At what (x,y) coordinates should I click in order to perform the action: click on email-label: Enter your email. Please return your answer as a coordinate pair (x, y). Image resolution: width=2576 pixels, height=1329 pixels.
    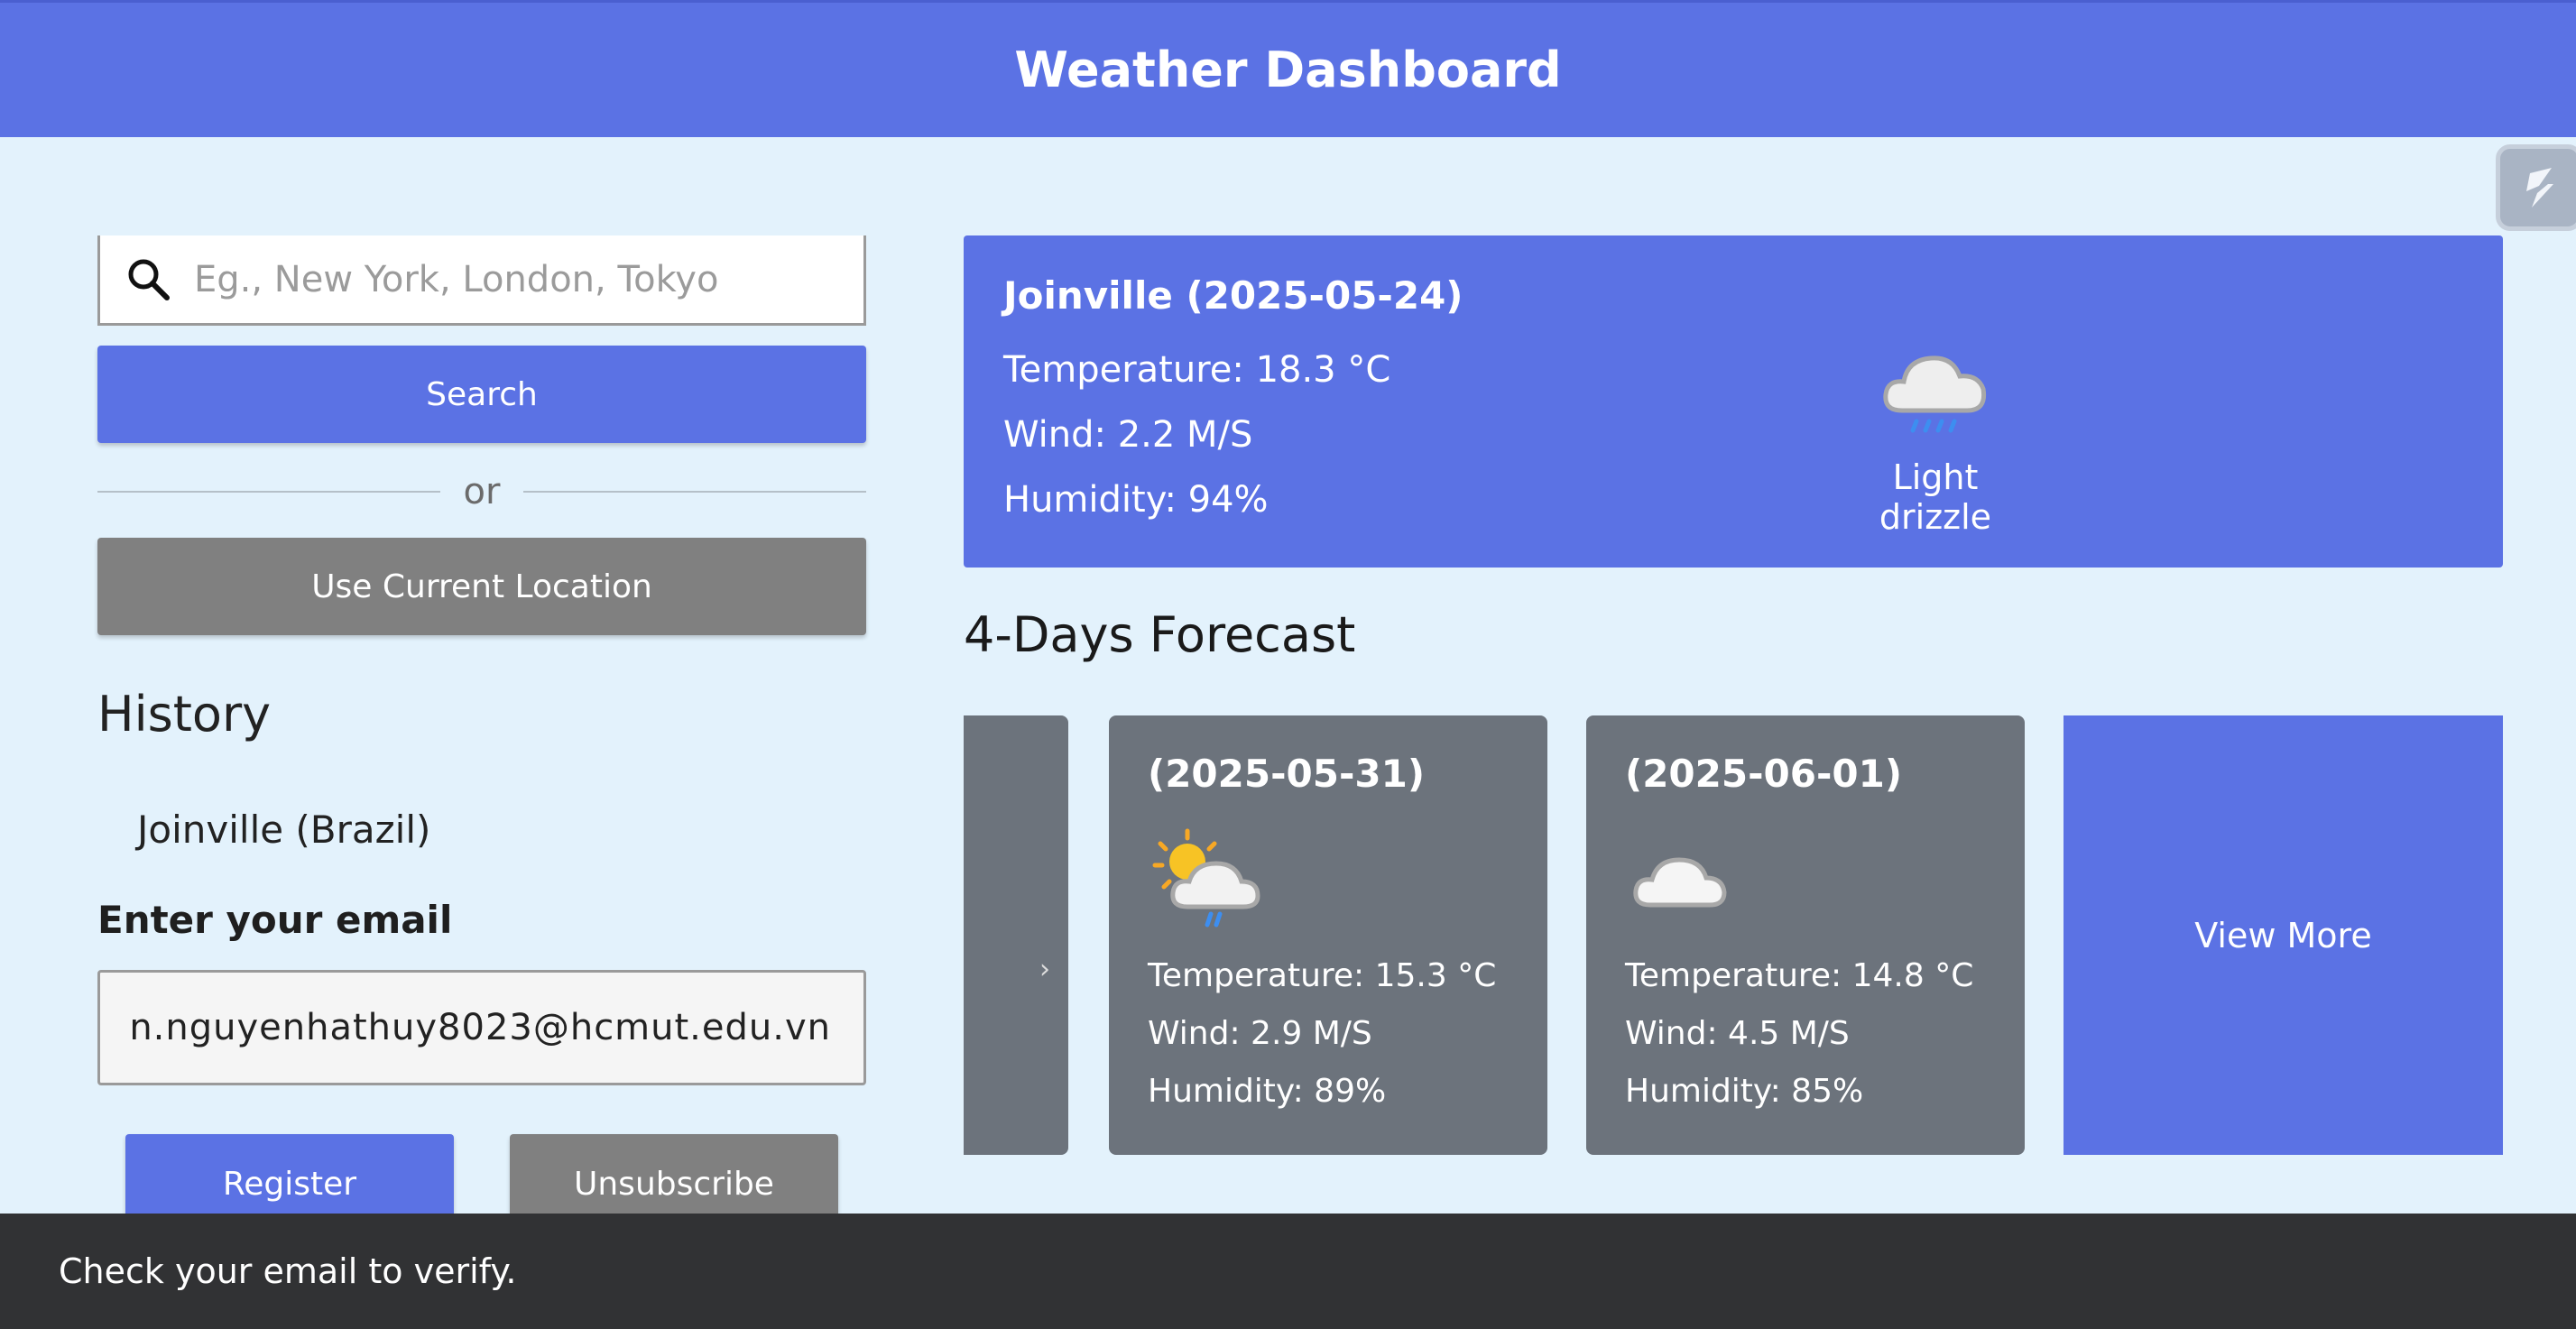
    Looking at the image, I should click on (275, 920).